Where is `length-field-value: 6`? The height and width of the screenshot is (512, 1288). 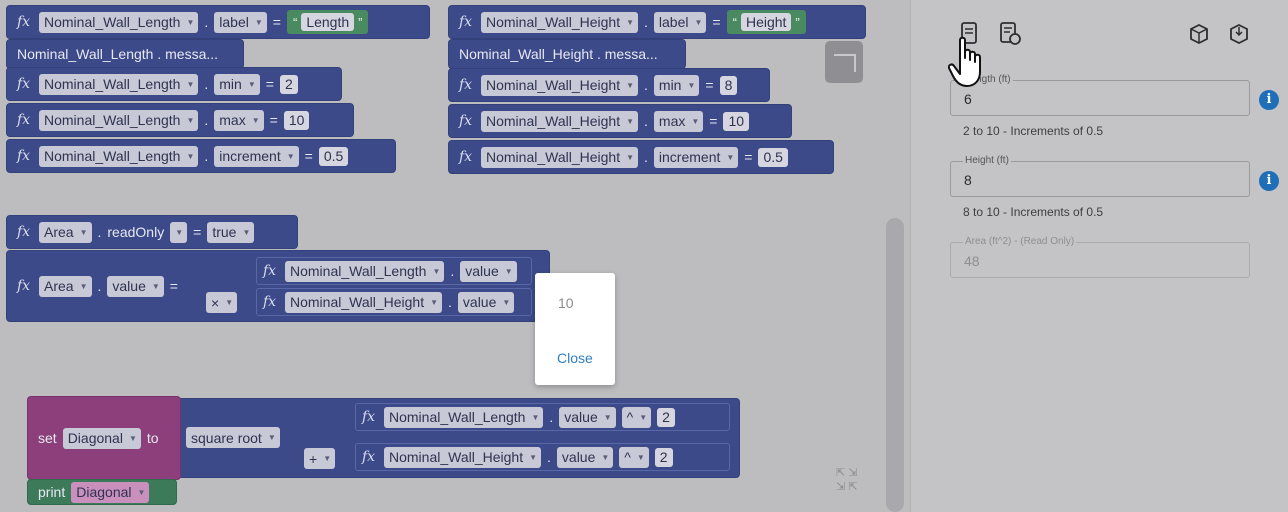 length-field-value: 6 is located at coordinates (968, 99).